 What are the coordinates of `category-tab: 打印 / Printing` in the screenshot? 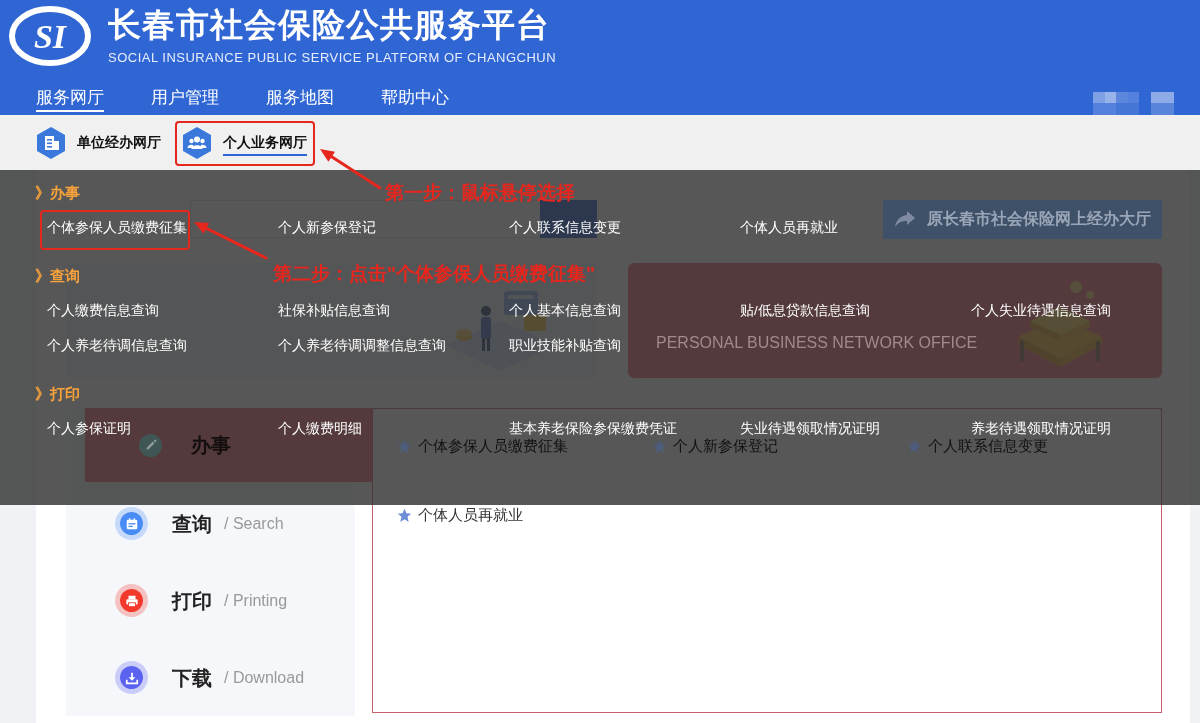 It's located at (210, 600).